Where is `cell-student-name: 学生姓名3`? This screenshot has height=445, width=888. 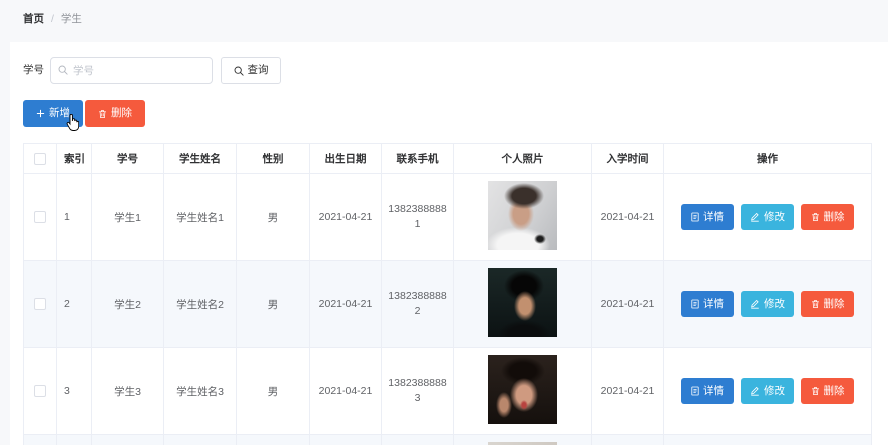 cell-student-name: 学生姓名3 is located at coordinates (200, 391).